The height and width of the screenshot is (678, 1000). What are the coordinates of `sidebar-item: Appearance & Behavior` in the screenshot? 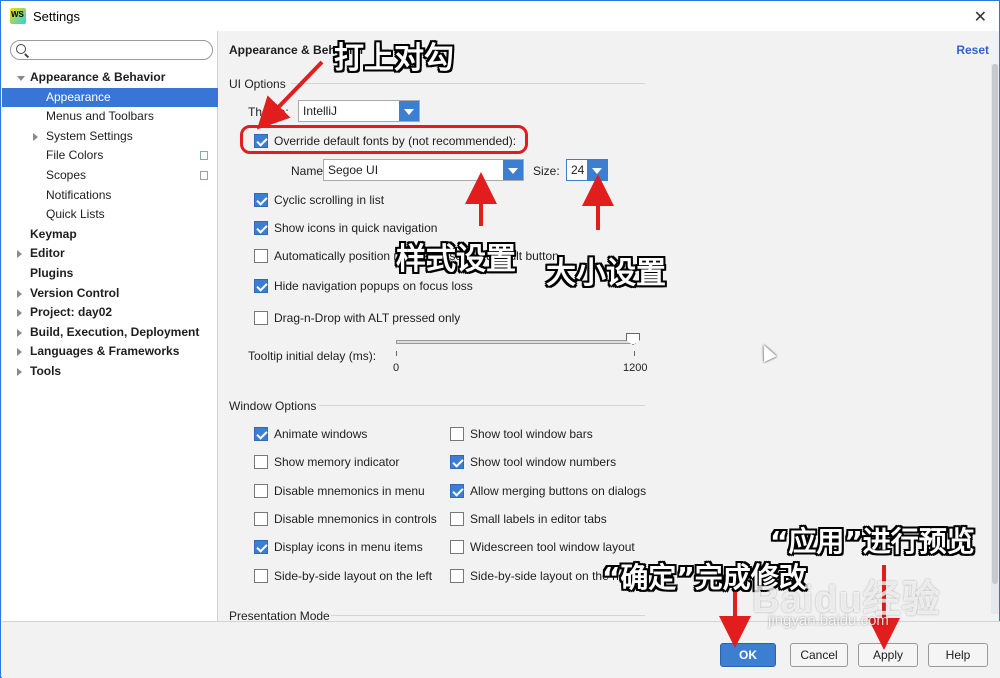 It's located at (110, 78).